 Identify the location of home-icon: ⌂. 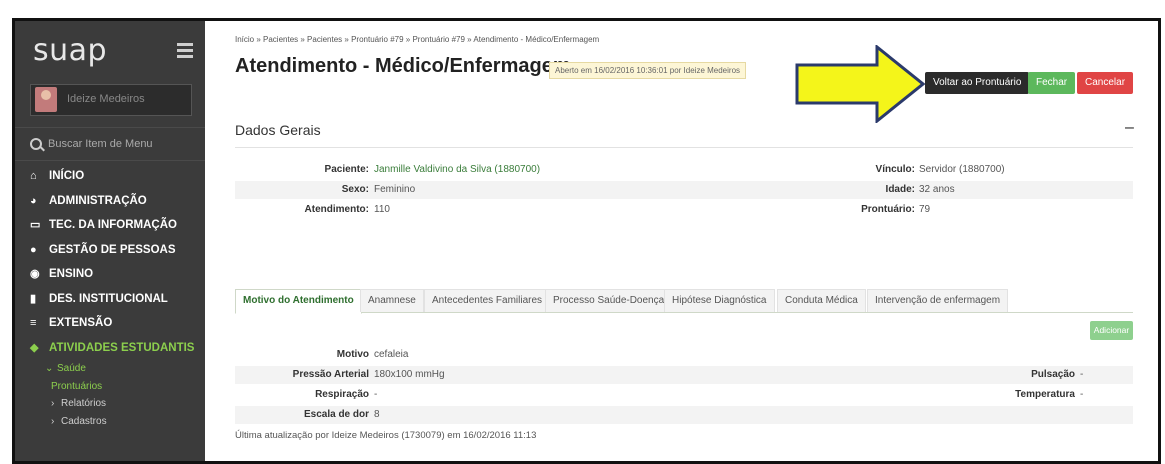
(33, 176).